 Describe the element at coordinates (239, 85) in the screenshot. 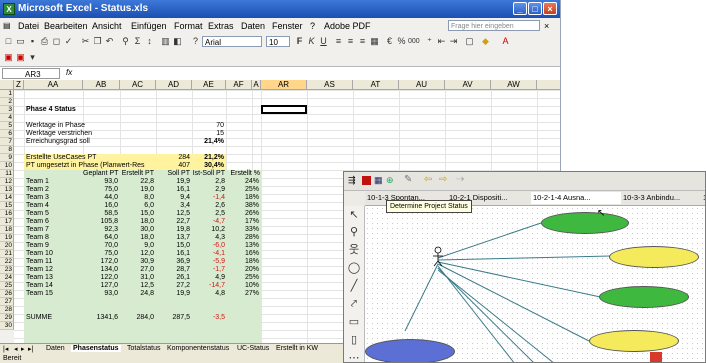

I see `column-header: AF` at that location.